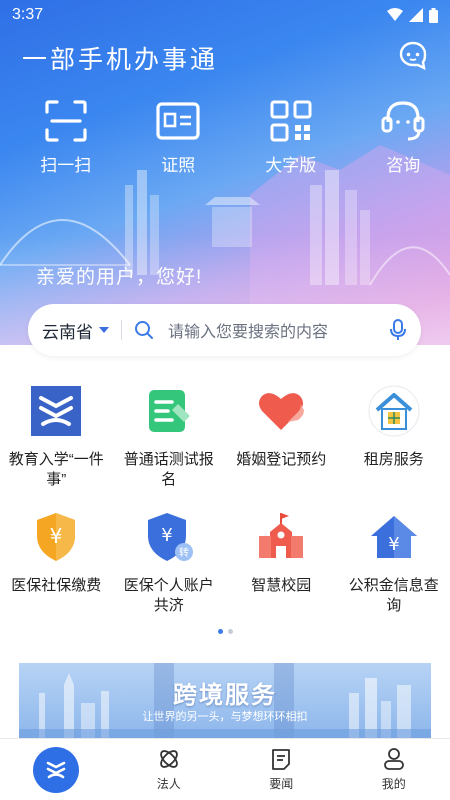 Image resolution: width=450 pixels, height=800 pixels. I want to click on shield-yuan-icon: ¥, so click(56, 537).